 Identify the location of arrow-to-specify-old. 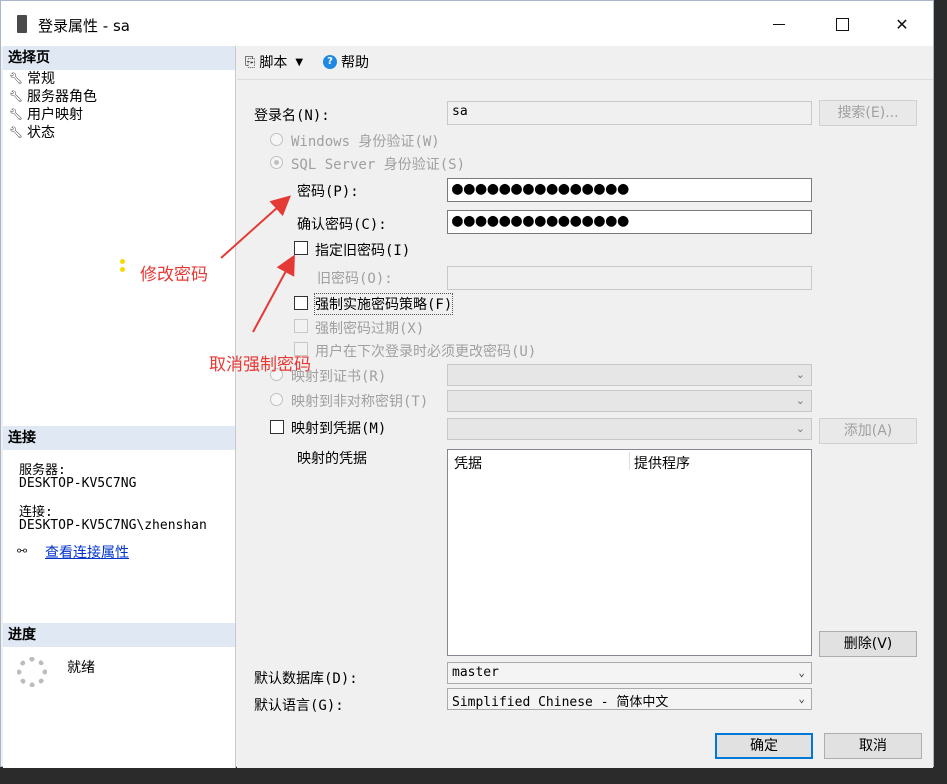
(273, 293).